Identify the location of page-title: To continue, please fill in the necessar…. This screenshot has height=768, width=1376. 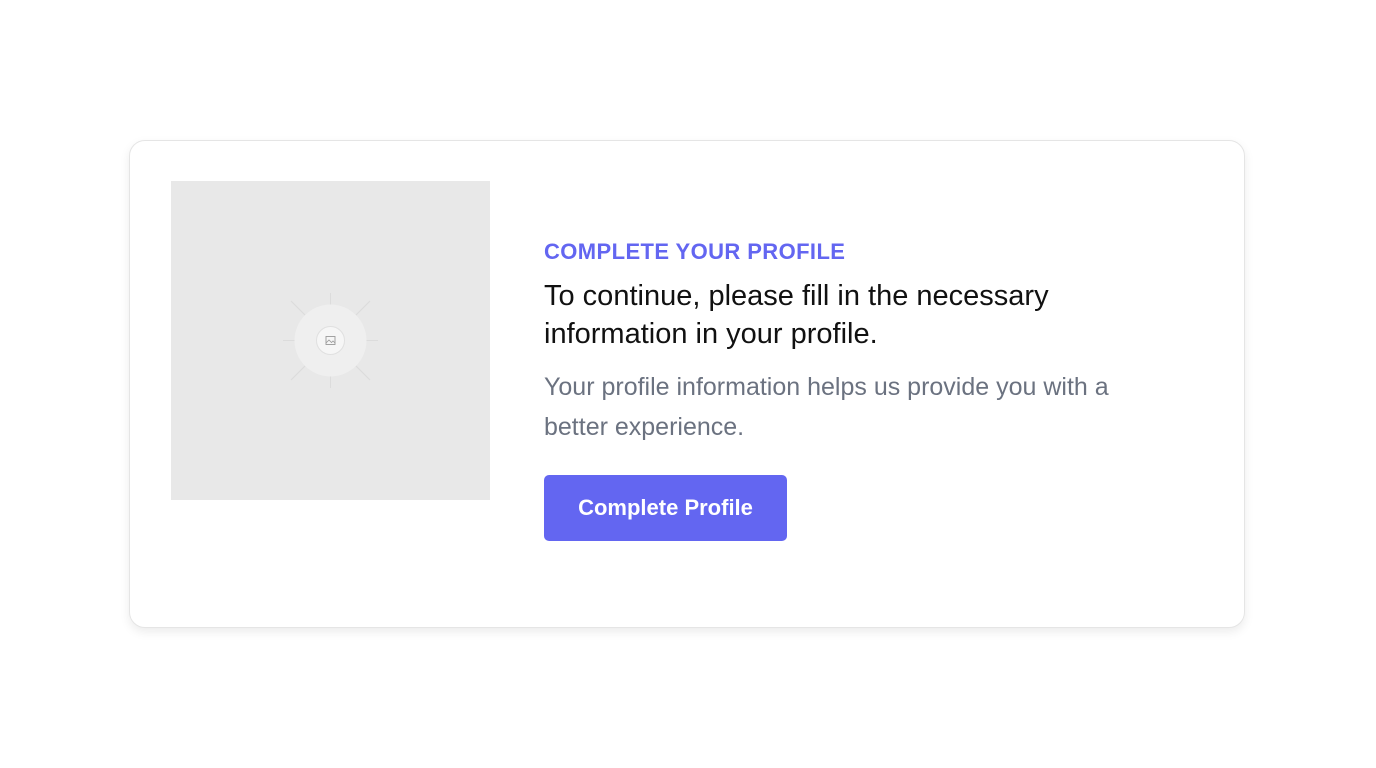
(796, 315).